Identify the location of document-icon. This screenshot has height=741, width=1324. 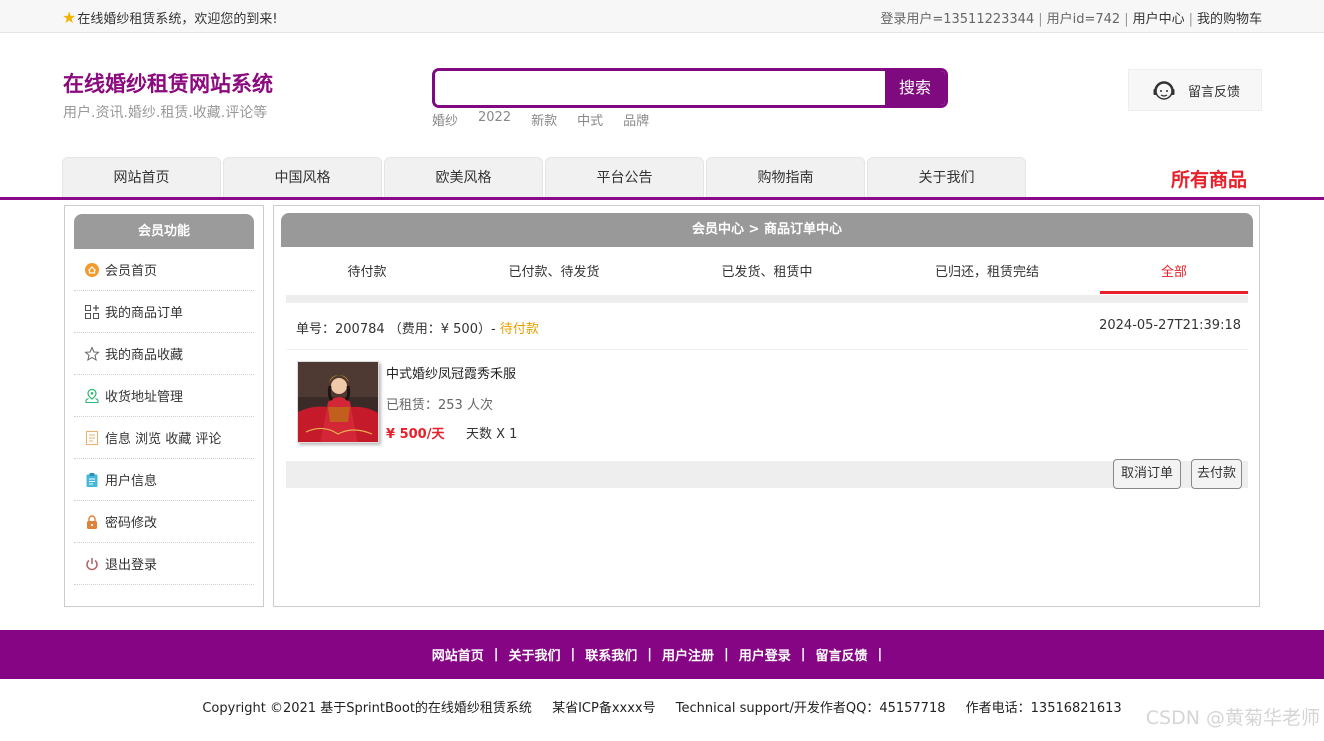
(92, 437).